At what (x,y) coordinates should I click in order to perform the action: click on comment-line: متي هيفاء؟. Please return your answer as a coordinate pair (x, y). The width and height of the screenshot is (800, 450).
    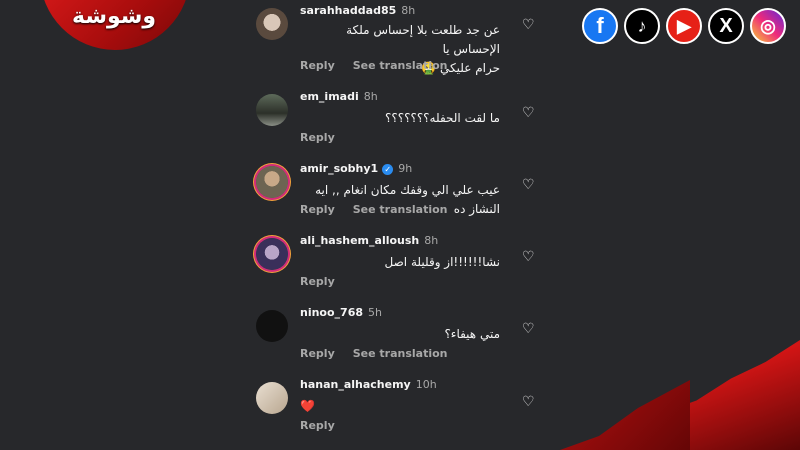
    Looking at the image, I should click on (472, 334).